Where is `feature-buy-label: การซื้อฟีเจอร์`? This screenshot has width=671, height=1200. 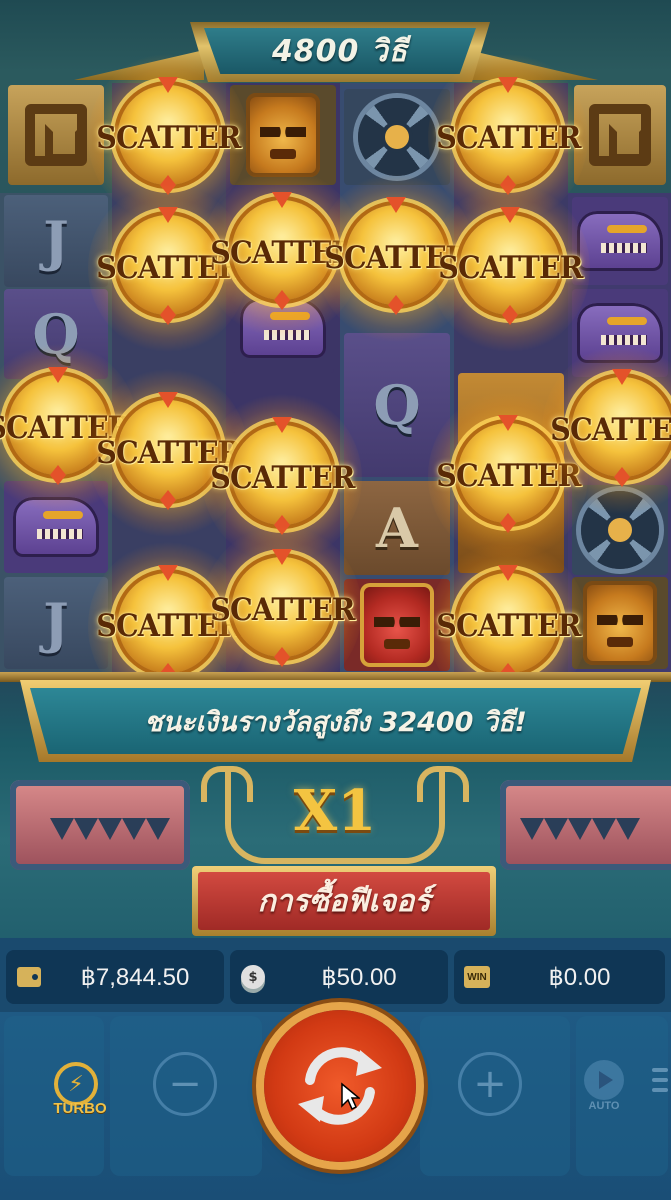 feature-buy-label: การซื้อฟีเจอร์ is located at coordinates (344, 901).